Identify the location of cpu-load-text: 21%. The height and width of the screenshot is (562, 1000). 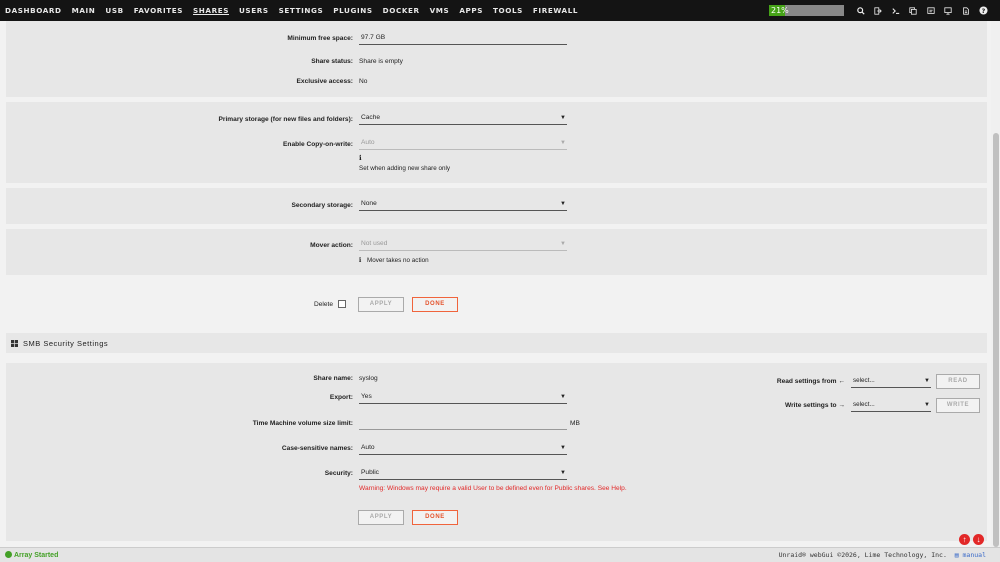
(780, 10).